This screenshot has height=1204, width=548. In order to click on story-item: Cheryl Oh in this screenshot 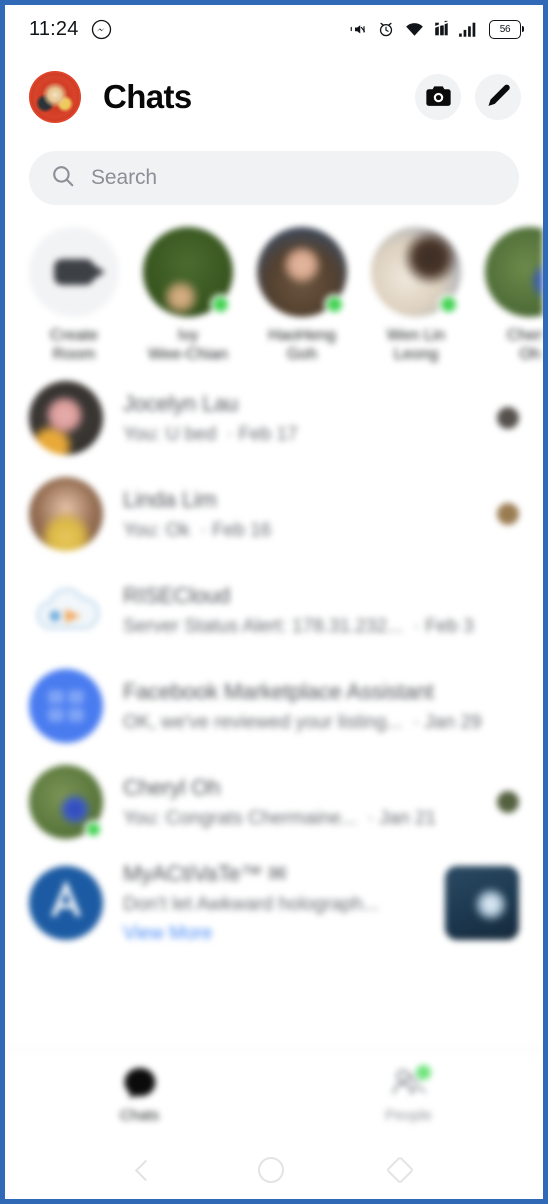, I will do `click(513, 295)`.